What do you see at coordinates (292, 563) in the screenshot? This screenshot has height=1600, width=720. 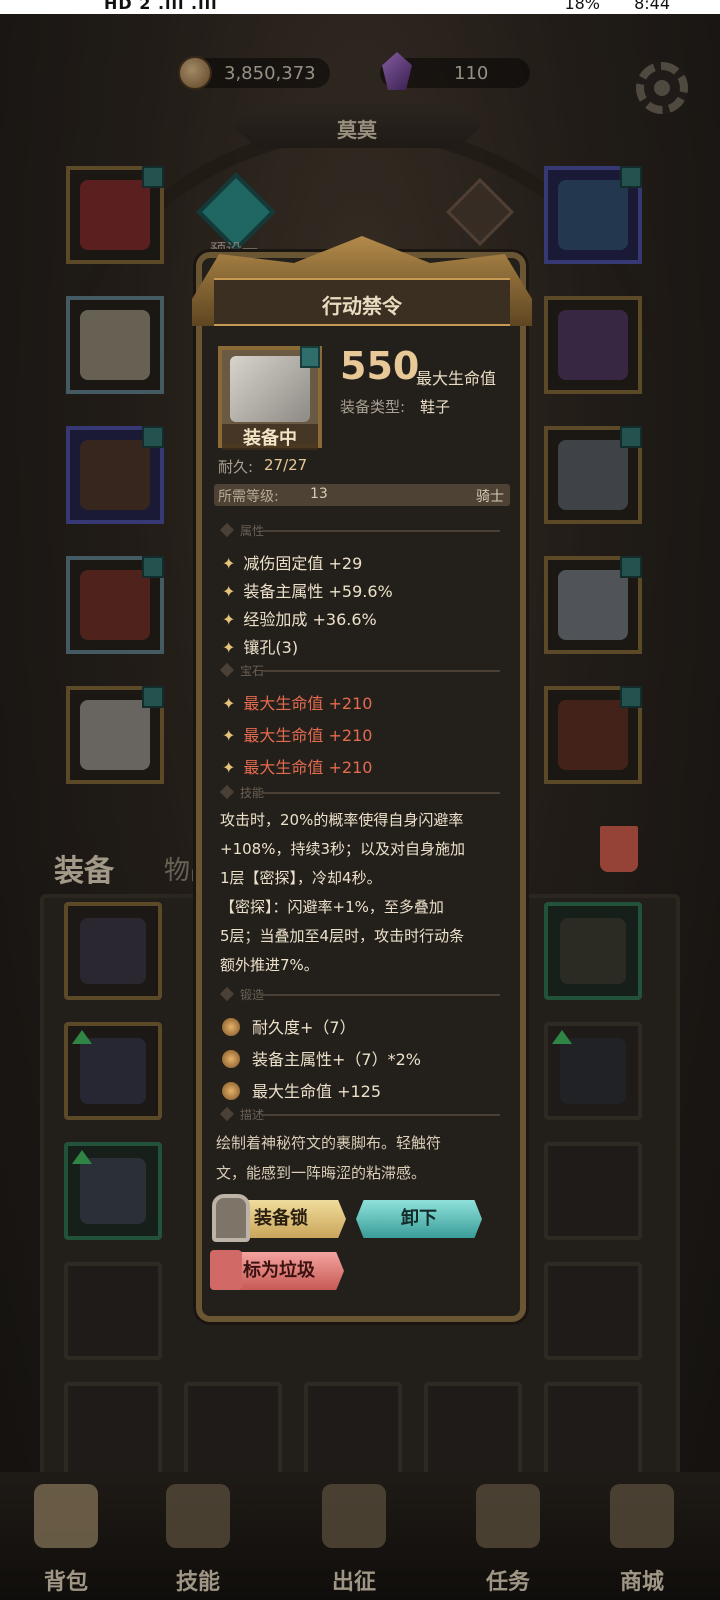 I see `attribute-line: ✦ 减伤固定值 +29` at bounding box center [292, 563].